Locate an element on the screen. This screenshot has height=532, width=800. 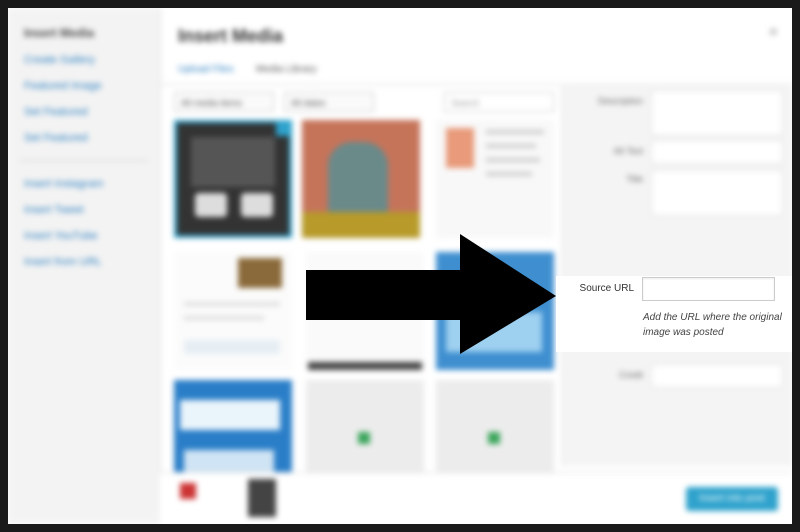
media-tabs: Upload Files Media Library is located at coordinates (476, 72).